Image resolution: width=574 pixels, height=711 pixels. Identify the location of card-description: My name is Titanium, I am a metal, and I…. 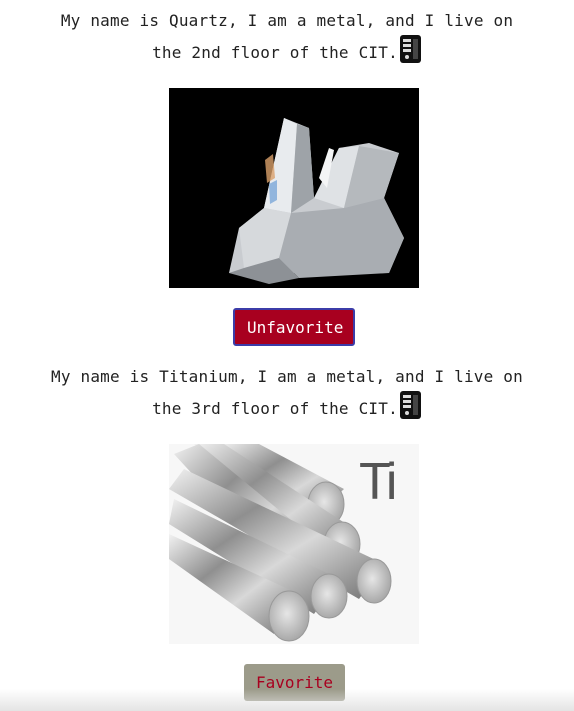
(287, 396).